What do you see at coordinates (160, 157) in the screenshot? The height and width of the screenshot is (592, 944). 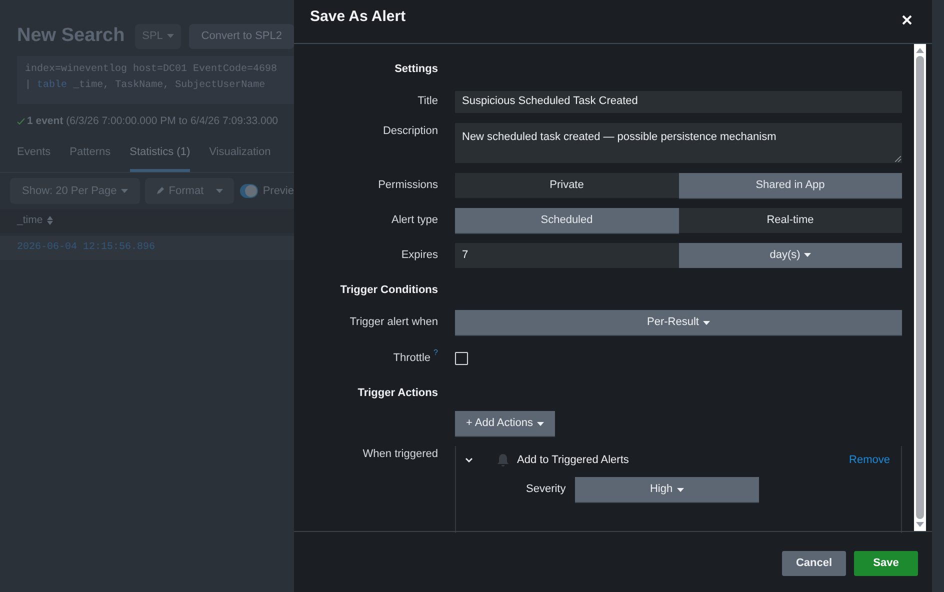 I see `results-tab: Statistics (1)` at bounding box center [160, 157].